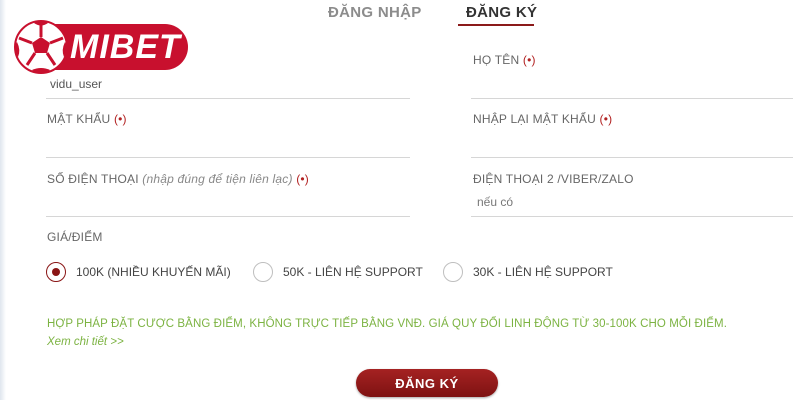 This screenshot has height=400, width=800. I want to click on confirm-password-label-text: NHẬP LẠI MẬT KHẨU, so click(534, 119).